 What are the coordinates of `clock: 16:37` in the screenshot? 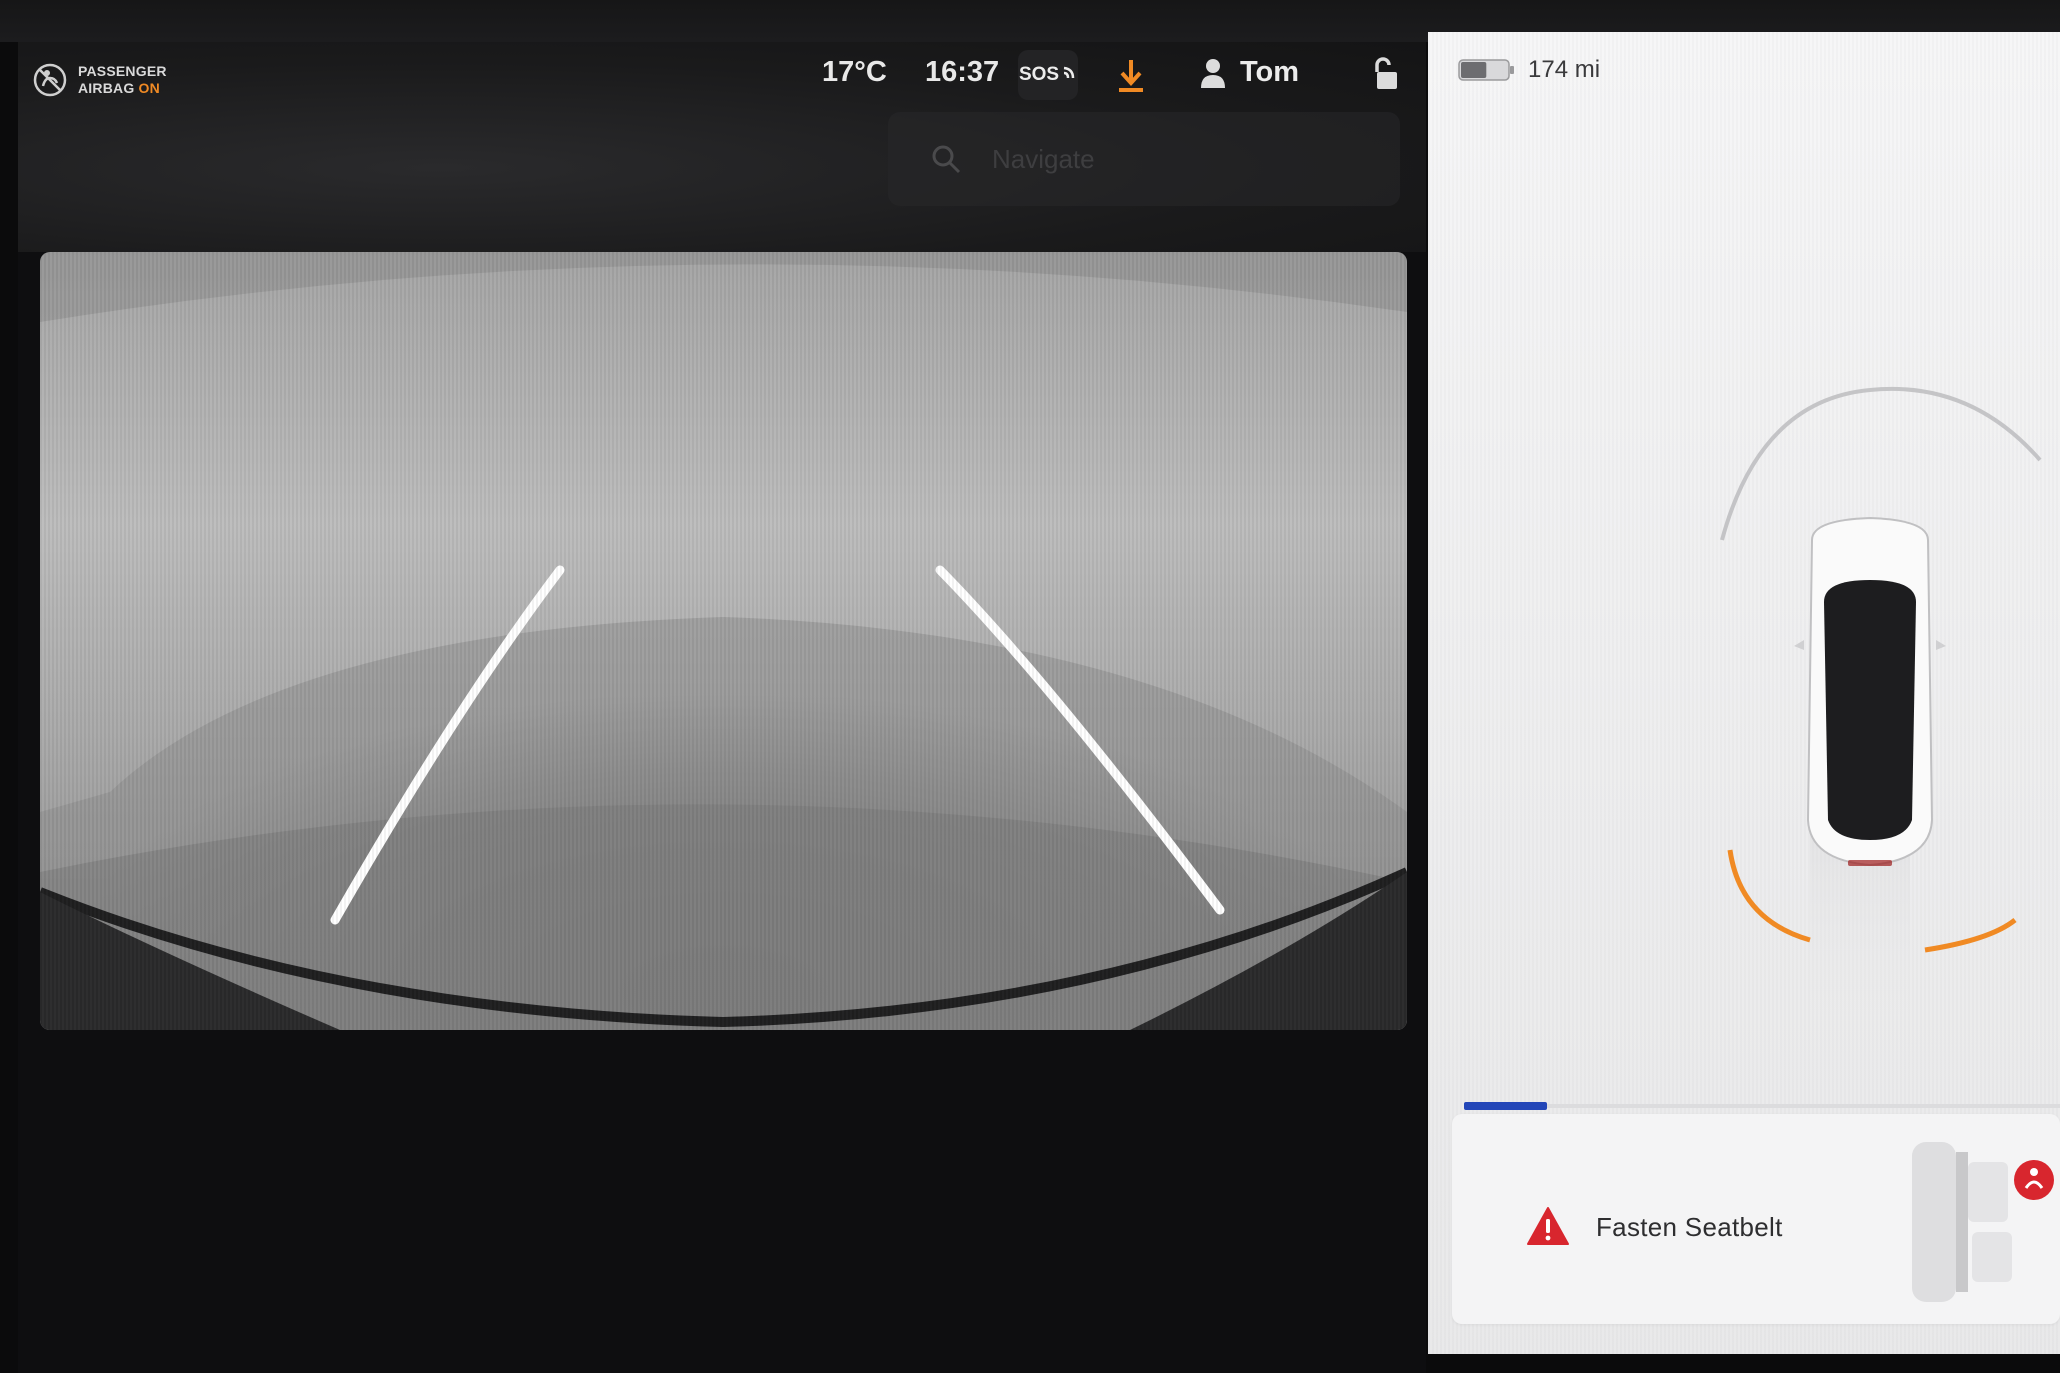 It's located at (962, 72).